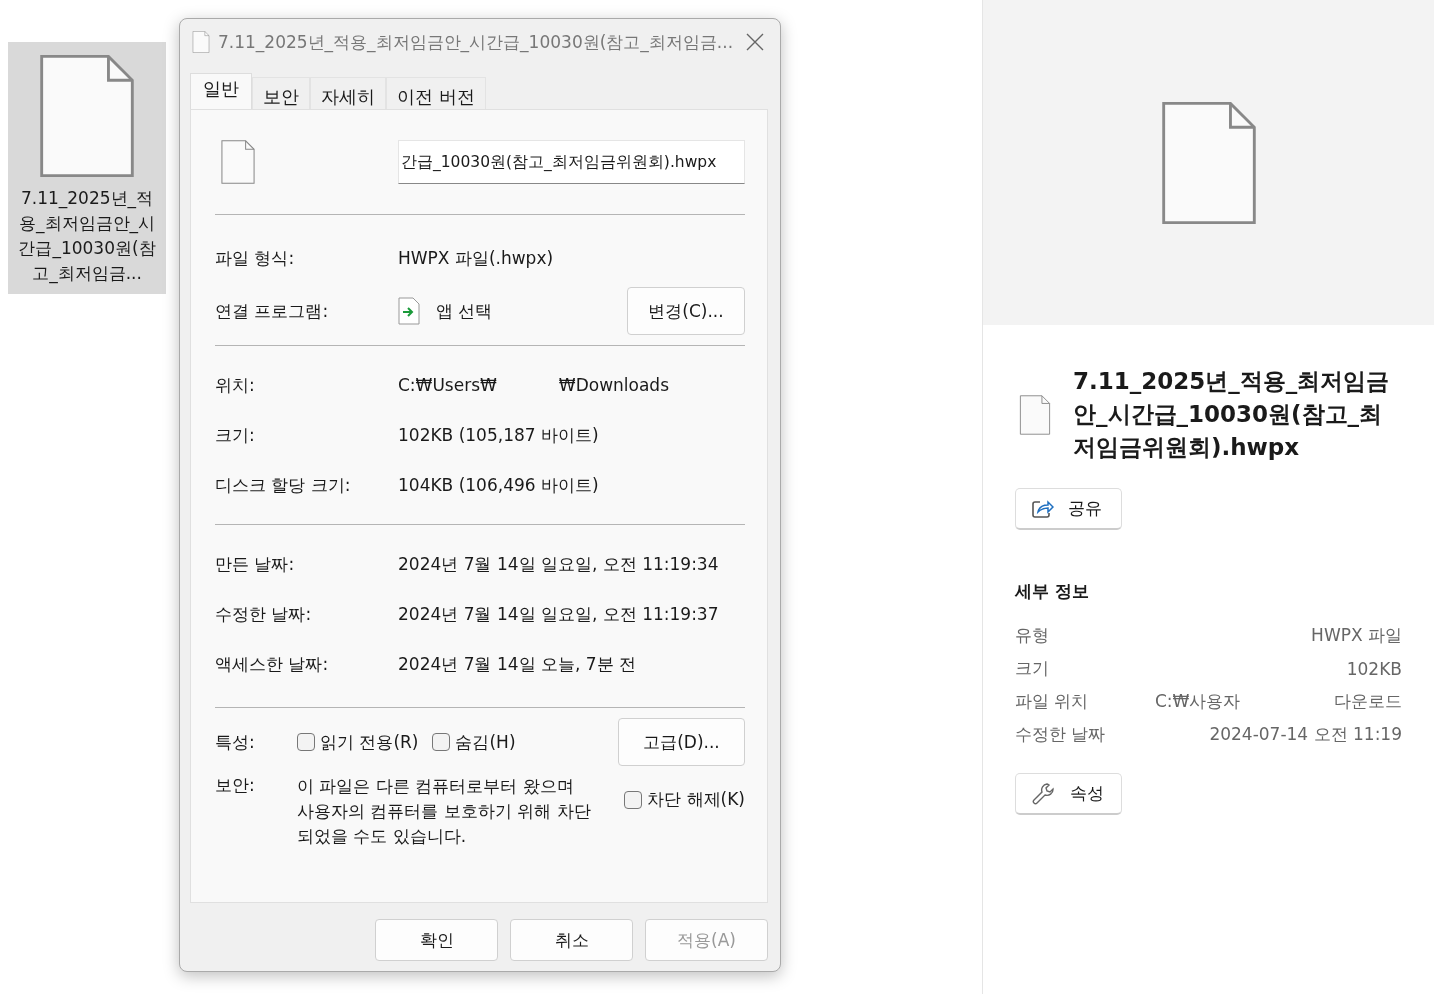  Describe the element at coordinates (1232, 414) in the screenshot. I see `file-name: 7.11_2025년_적용_최저임금안_시간급_10030원(참고_최저임금위원회).hwpx` at that location.